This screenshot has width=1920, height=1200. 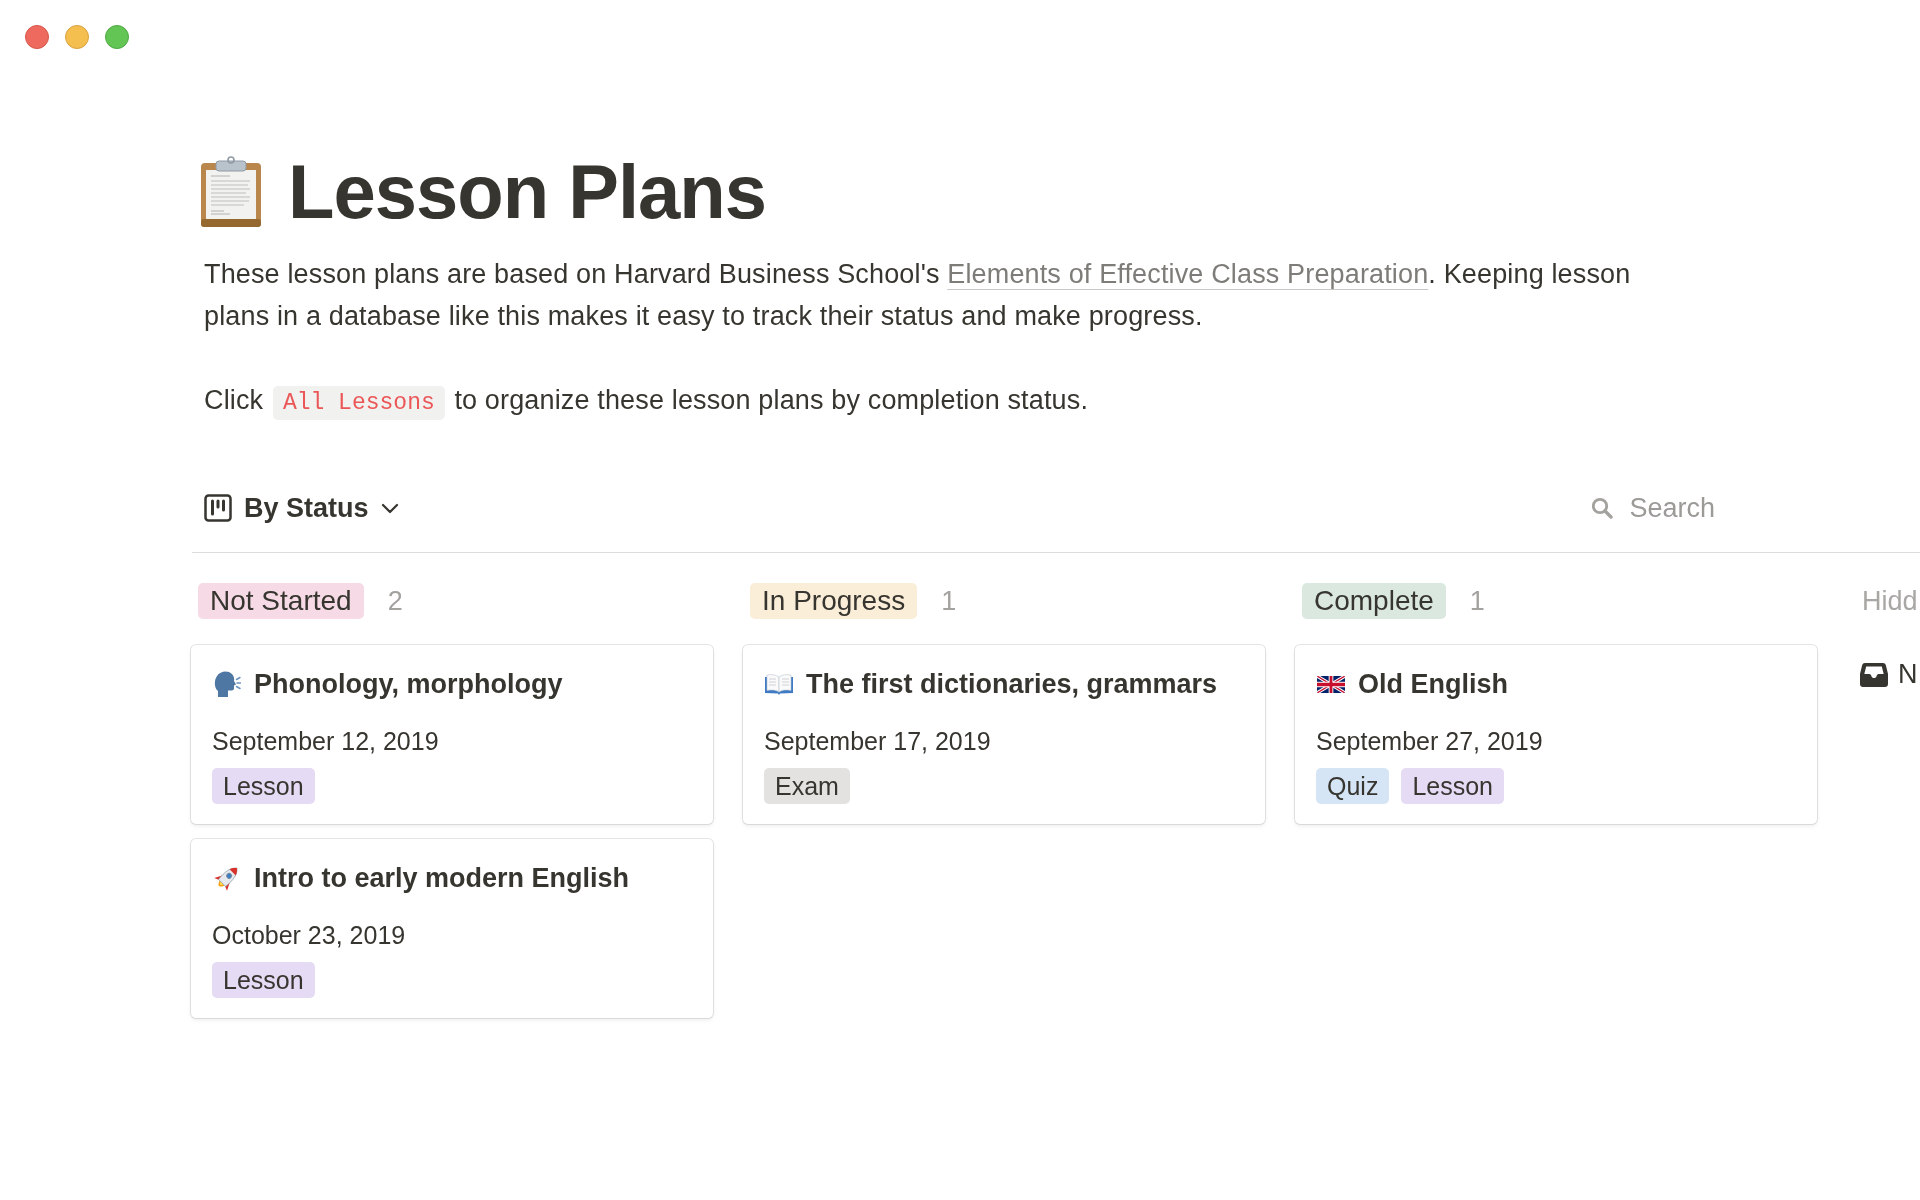 What do you see at coordinates (218, 508) in the screenshot?
I see `board-icon` at bounding box center [218, 508].